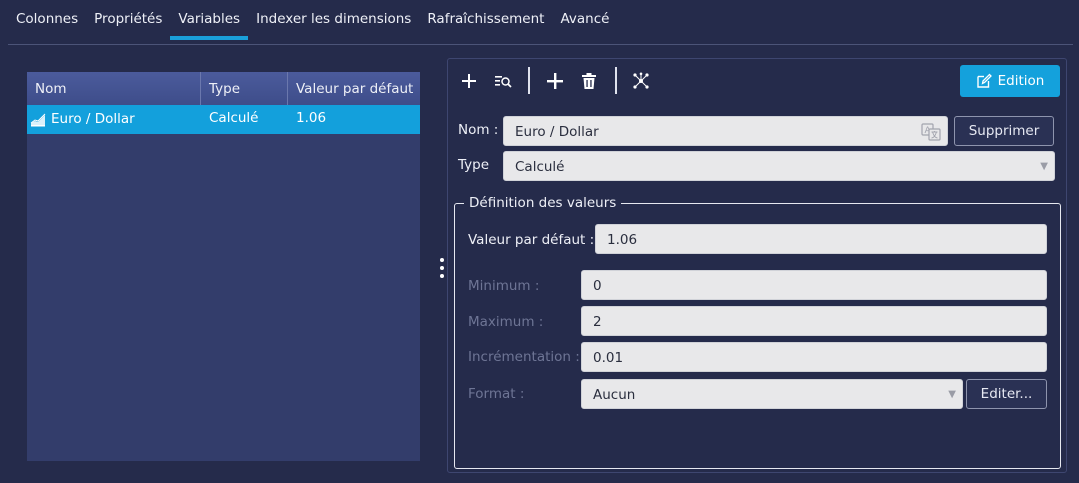 The width and height of the screenshot is (1079, 483). Describe the element at coordinates (557, 132) in the screenshot. I see `nom-input-value: Euro / Dollar` at that location.